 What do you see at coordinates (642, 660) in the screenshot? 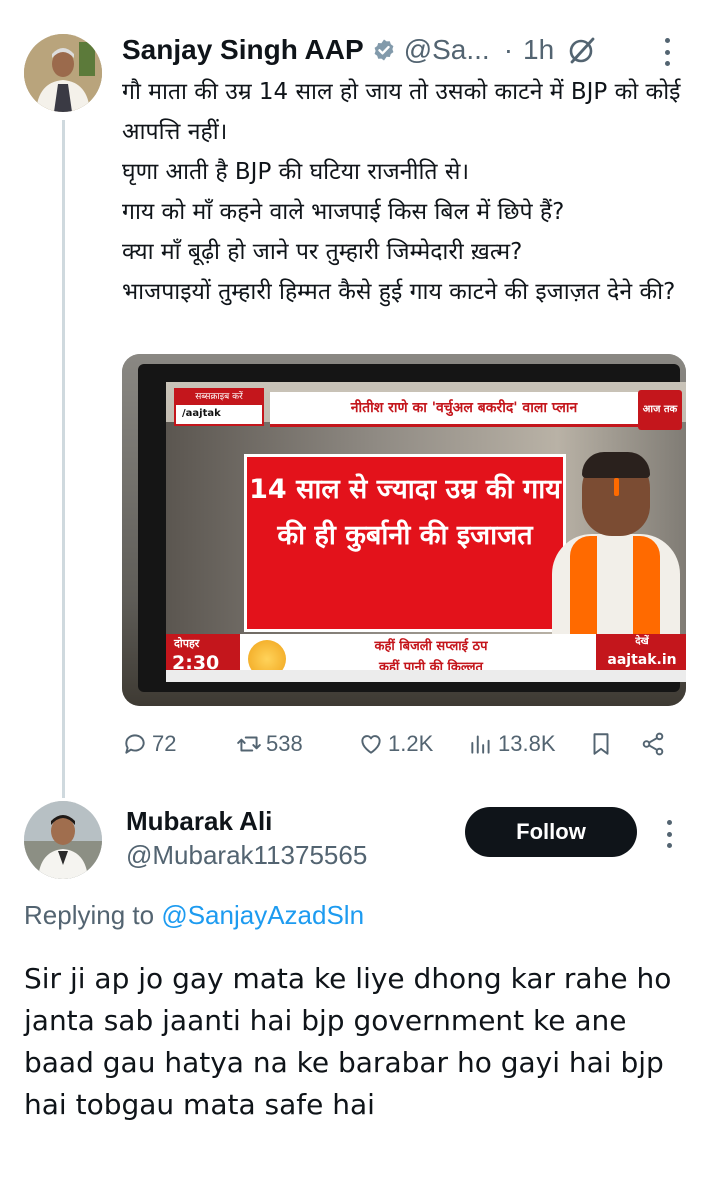
I see `watch-site: aajtak.in` at bounding box center [642, 660].